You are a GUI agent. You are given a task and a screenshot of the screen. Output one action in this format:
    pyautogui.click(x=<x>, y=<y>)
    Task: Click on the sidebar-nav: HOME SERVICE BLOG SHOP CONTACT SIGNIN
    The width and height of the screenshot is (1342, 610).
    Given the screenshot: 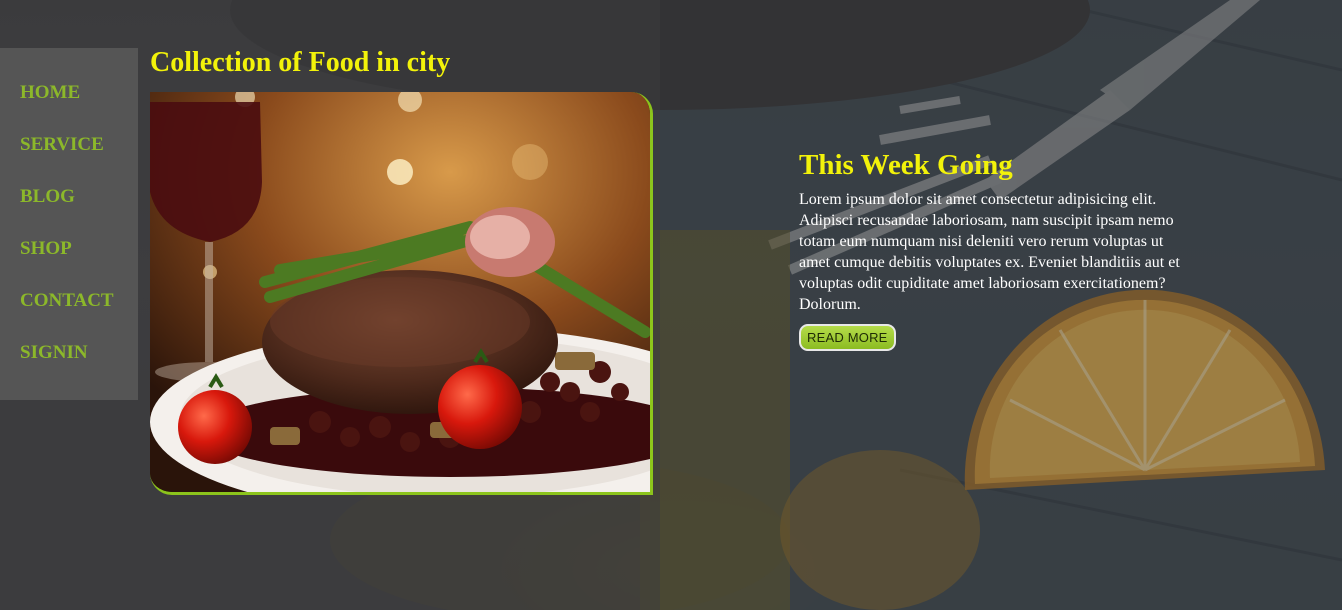 What is the action you would take?
    pyautogui.click(x=69, y=224)
    